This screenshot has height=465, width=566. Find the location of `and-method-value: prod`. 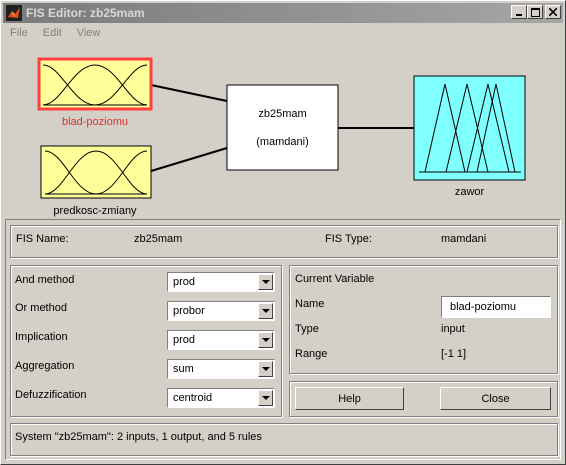

and-method-value: prod is located at coordinates (184, 282).